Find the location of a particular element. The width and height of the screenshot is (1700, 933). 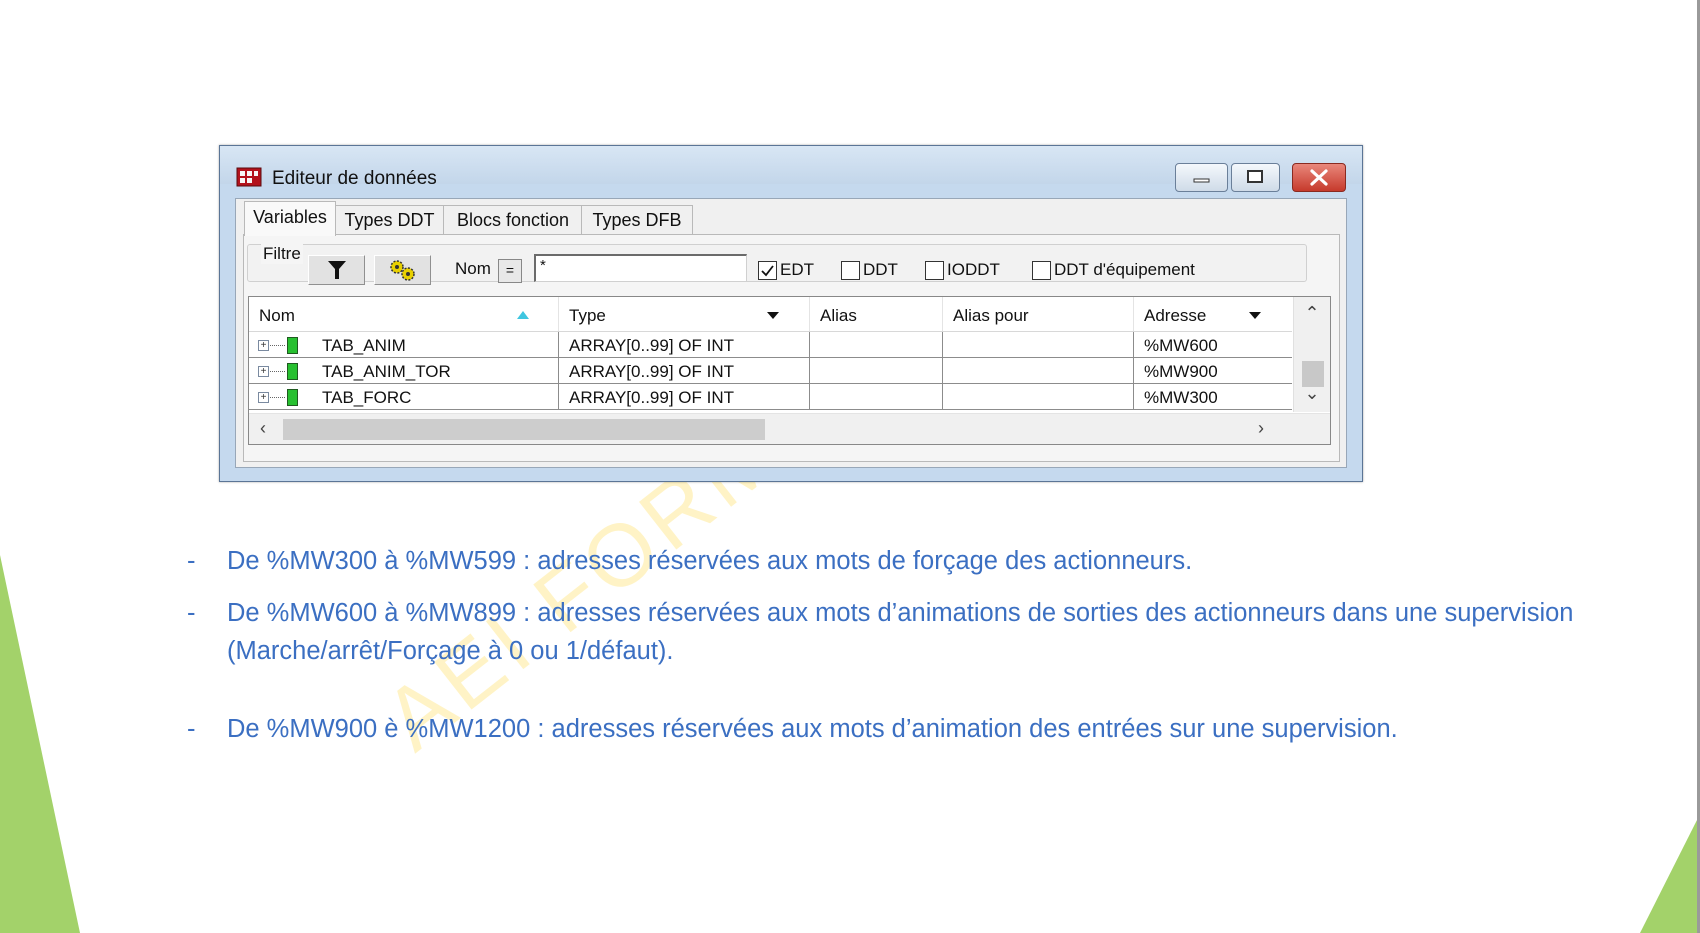

minimize-icon is located at coordinates (1201, 180).